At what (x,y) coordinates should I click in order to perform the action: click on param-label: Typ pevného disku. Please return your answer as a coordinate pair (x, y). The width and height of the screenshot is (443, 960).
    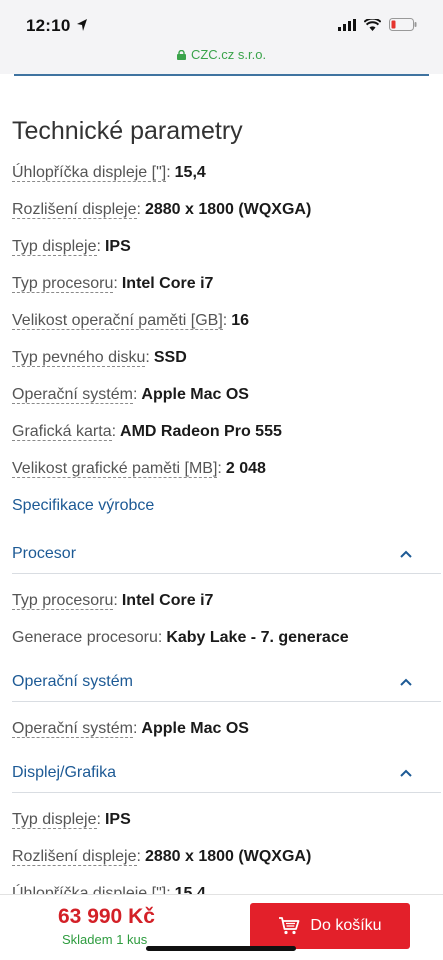
    Looking at the image, I should click on (79, 358).